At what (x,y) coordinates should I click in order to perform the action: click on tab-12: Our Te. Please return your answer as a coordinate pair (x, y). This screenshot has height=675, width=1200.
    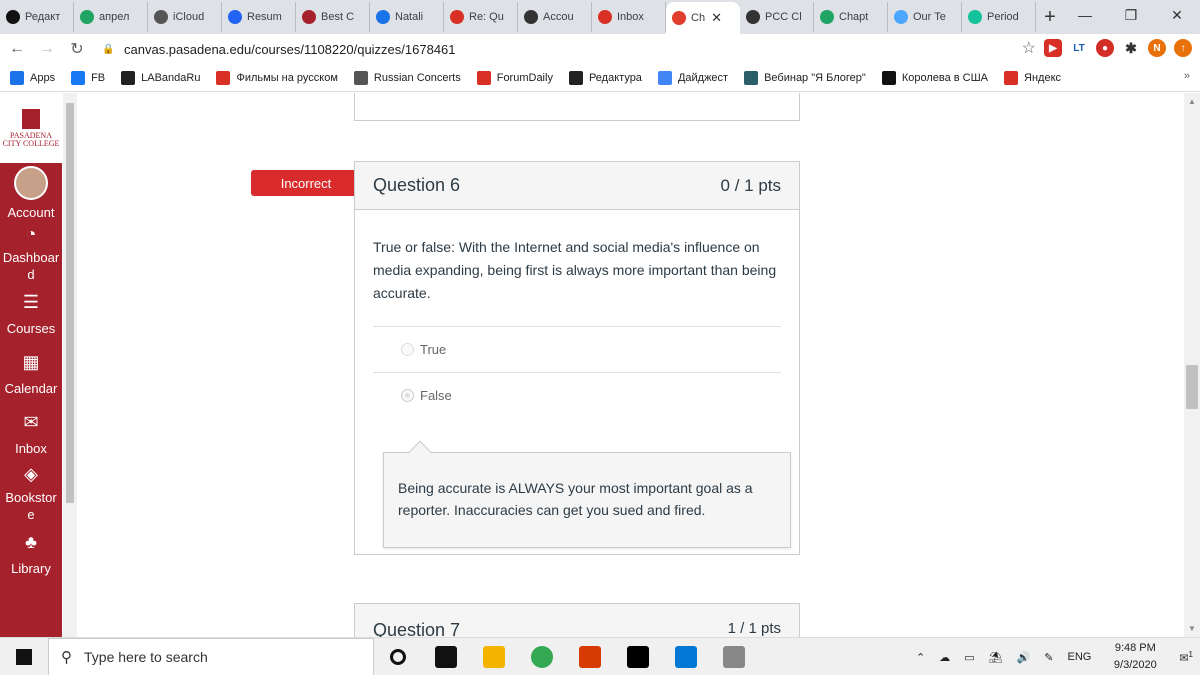
    Looking at the image, I should click on (925, 17).